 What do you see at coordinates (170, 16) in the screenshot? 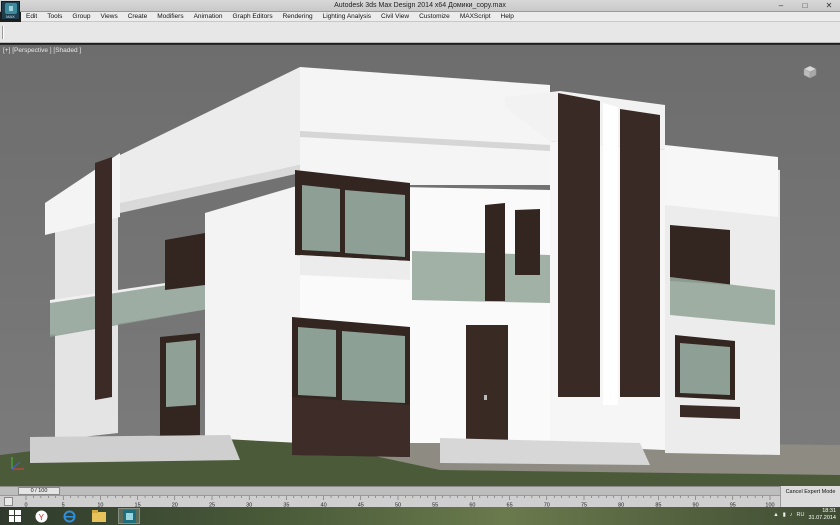
I see `menu-modifiers: Modifiers` at bounding box center [170, 16].